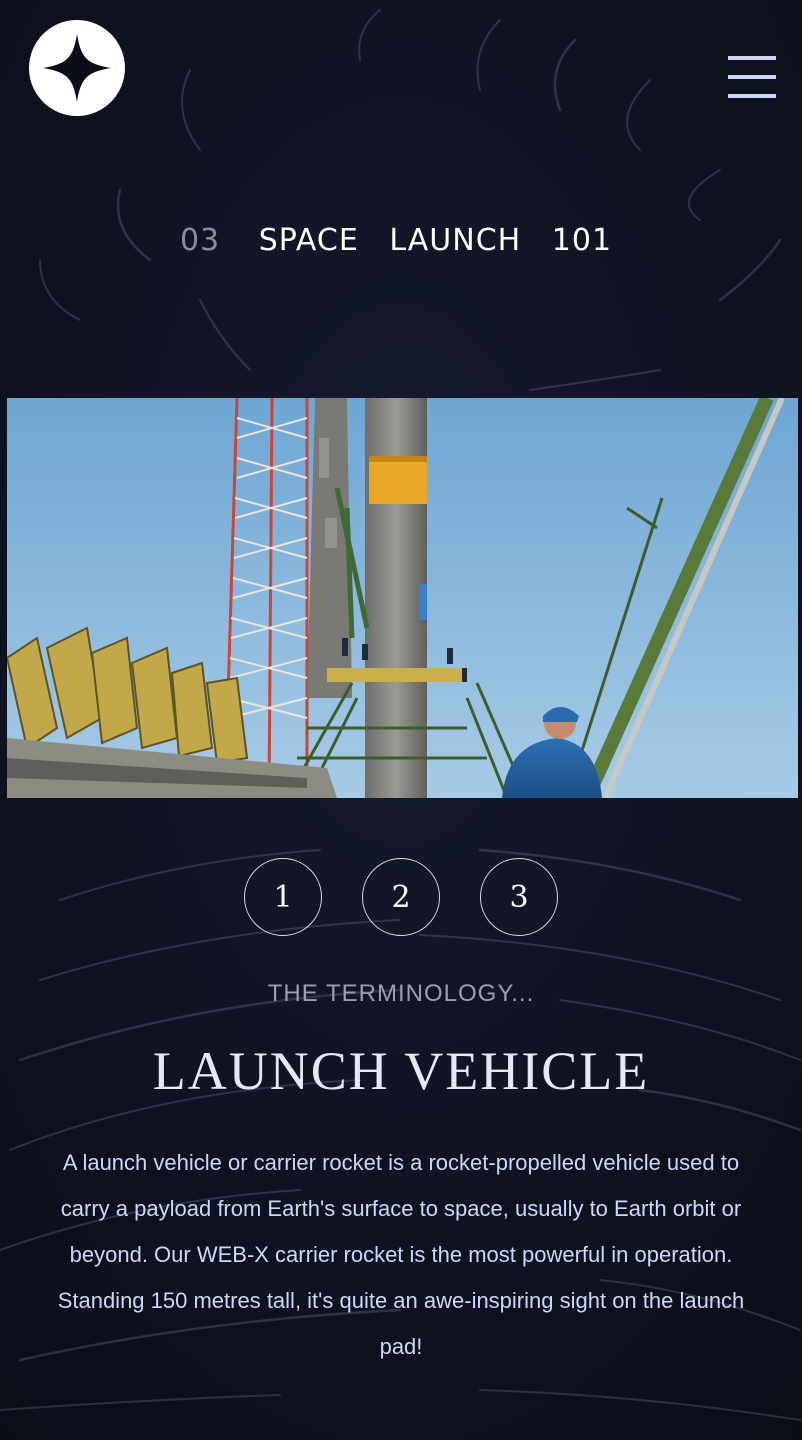 This screenshot has height=1440, width=802. I want to click on four-point-star-icon, so click(77, 68).